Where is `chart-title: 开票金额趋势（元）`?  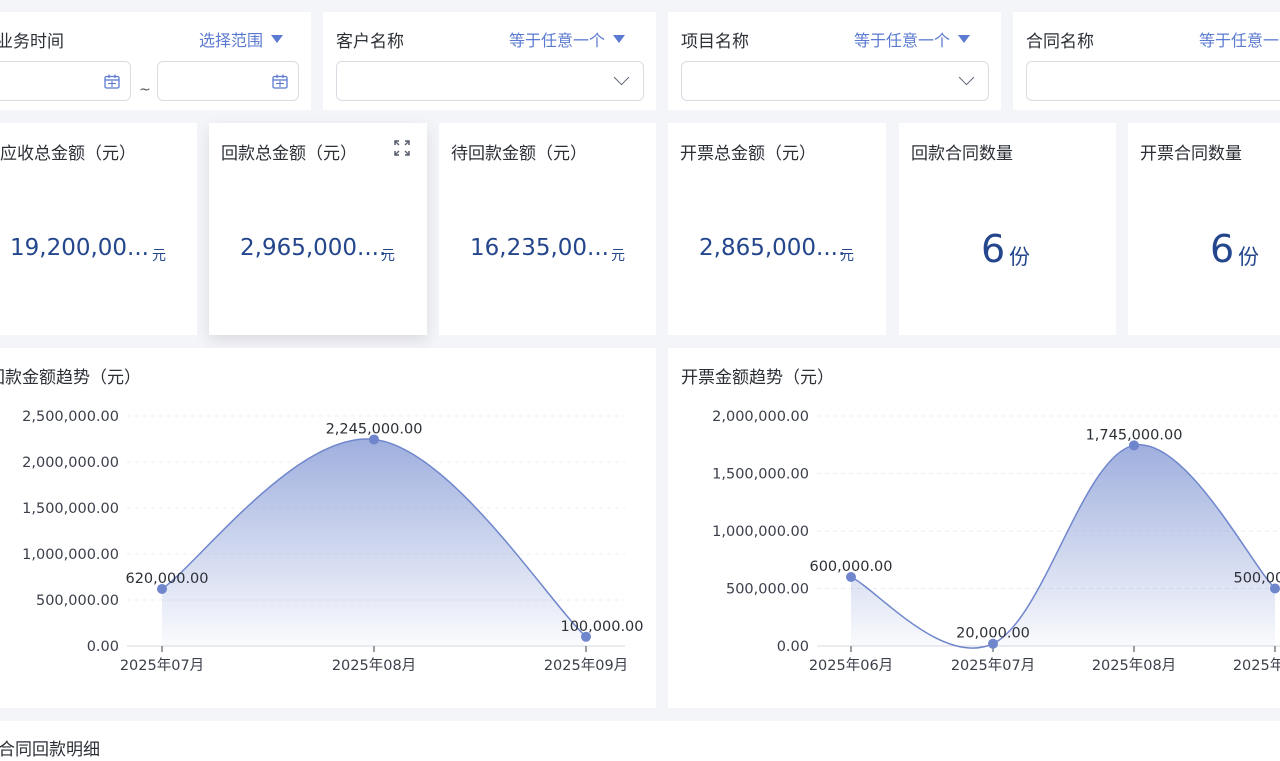
chart-title: 开票金额趋势（元） is located at coordinates (757, 378).